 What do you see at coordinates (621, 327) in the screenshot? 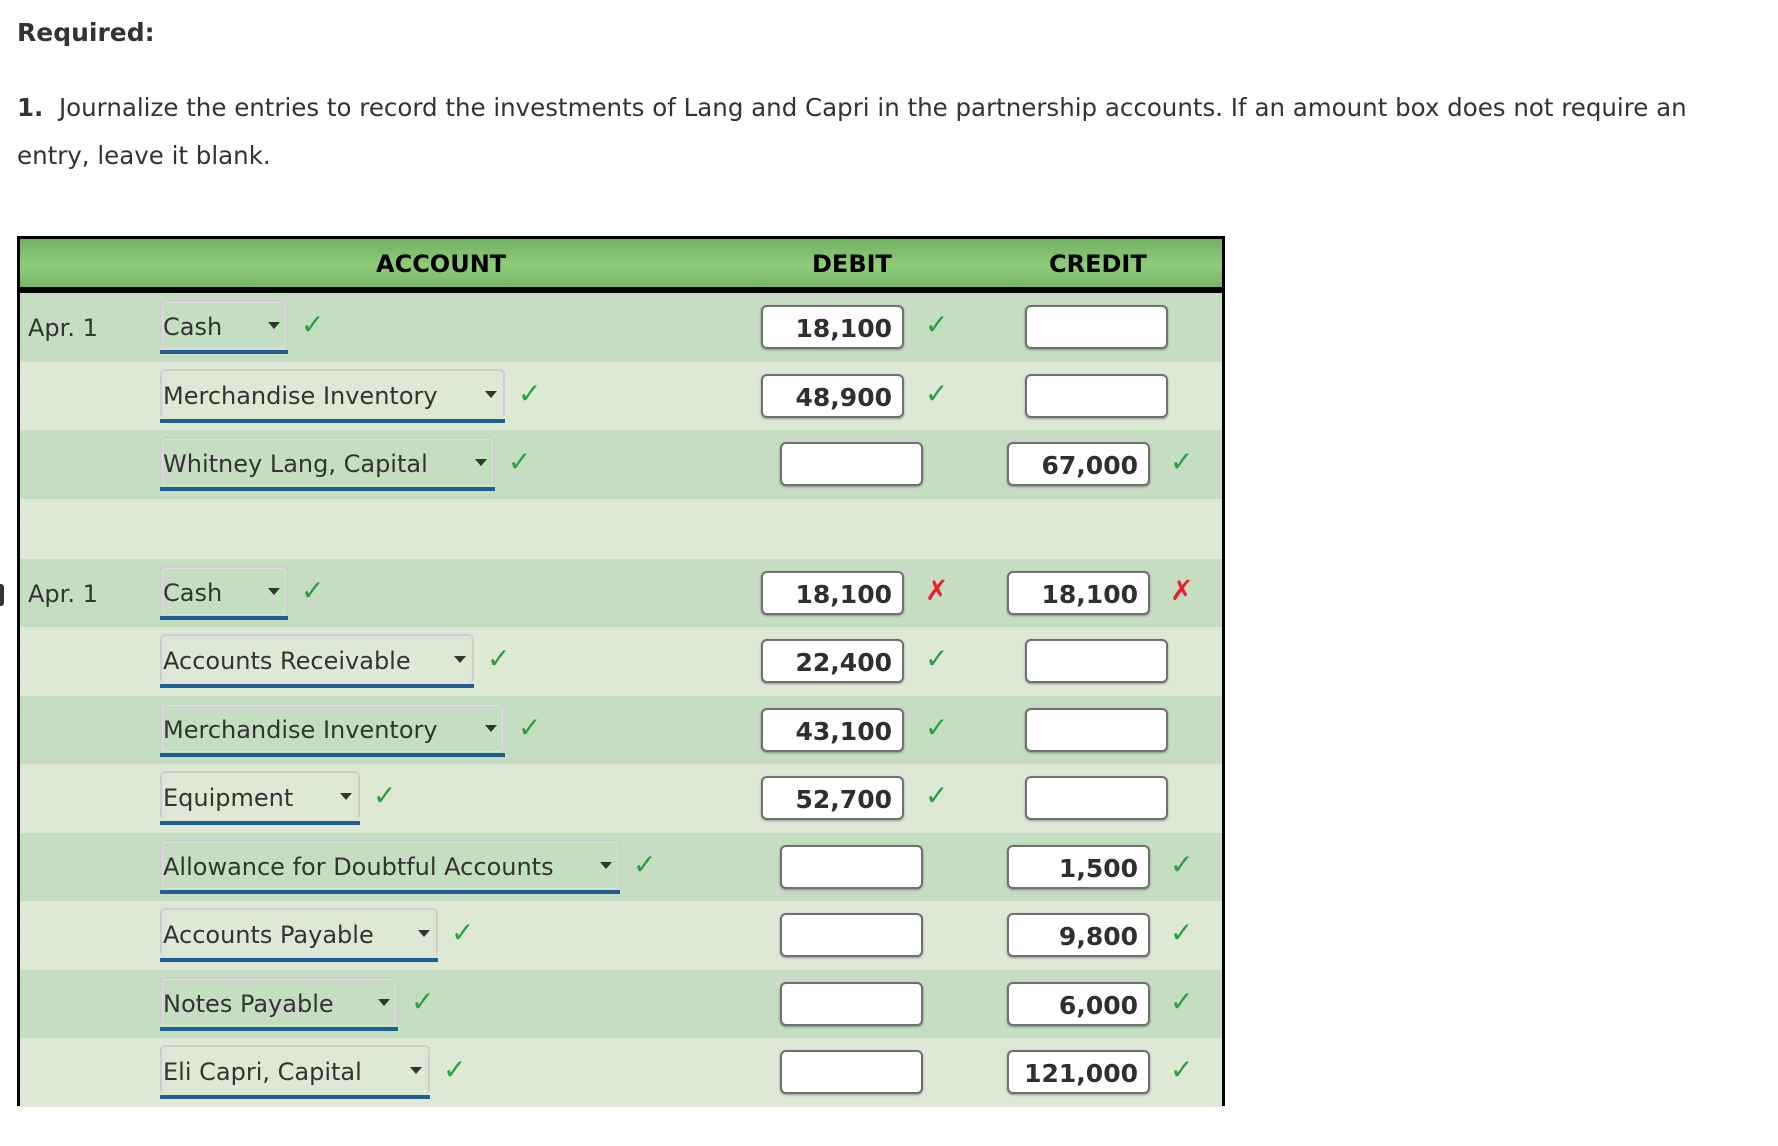
I see `journal-row: Apr. 1 Cash ✓ 18,100 ✓` at bounding box center [621, 327].